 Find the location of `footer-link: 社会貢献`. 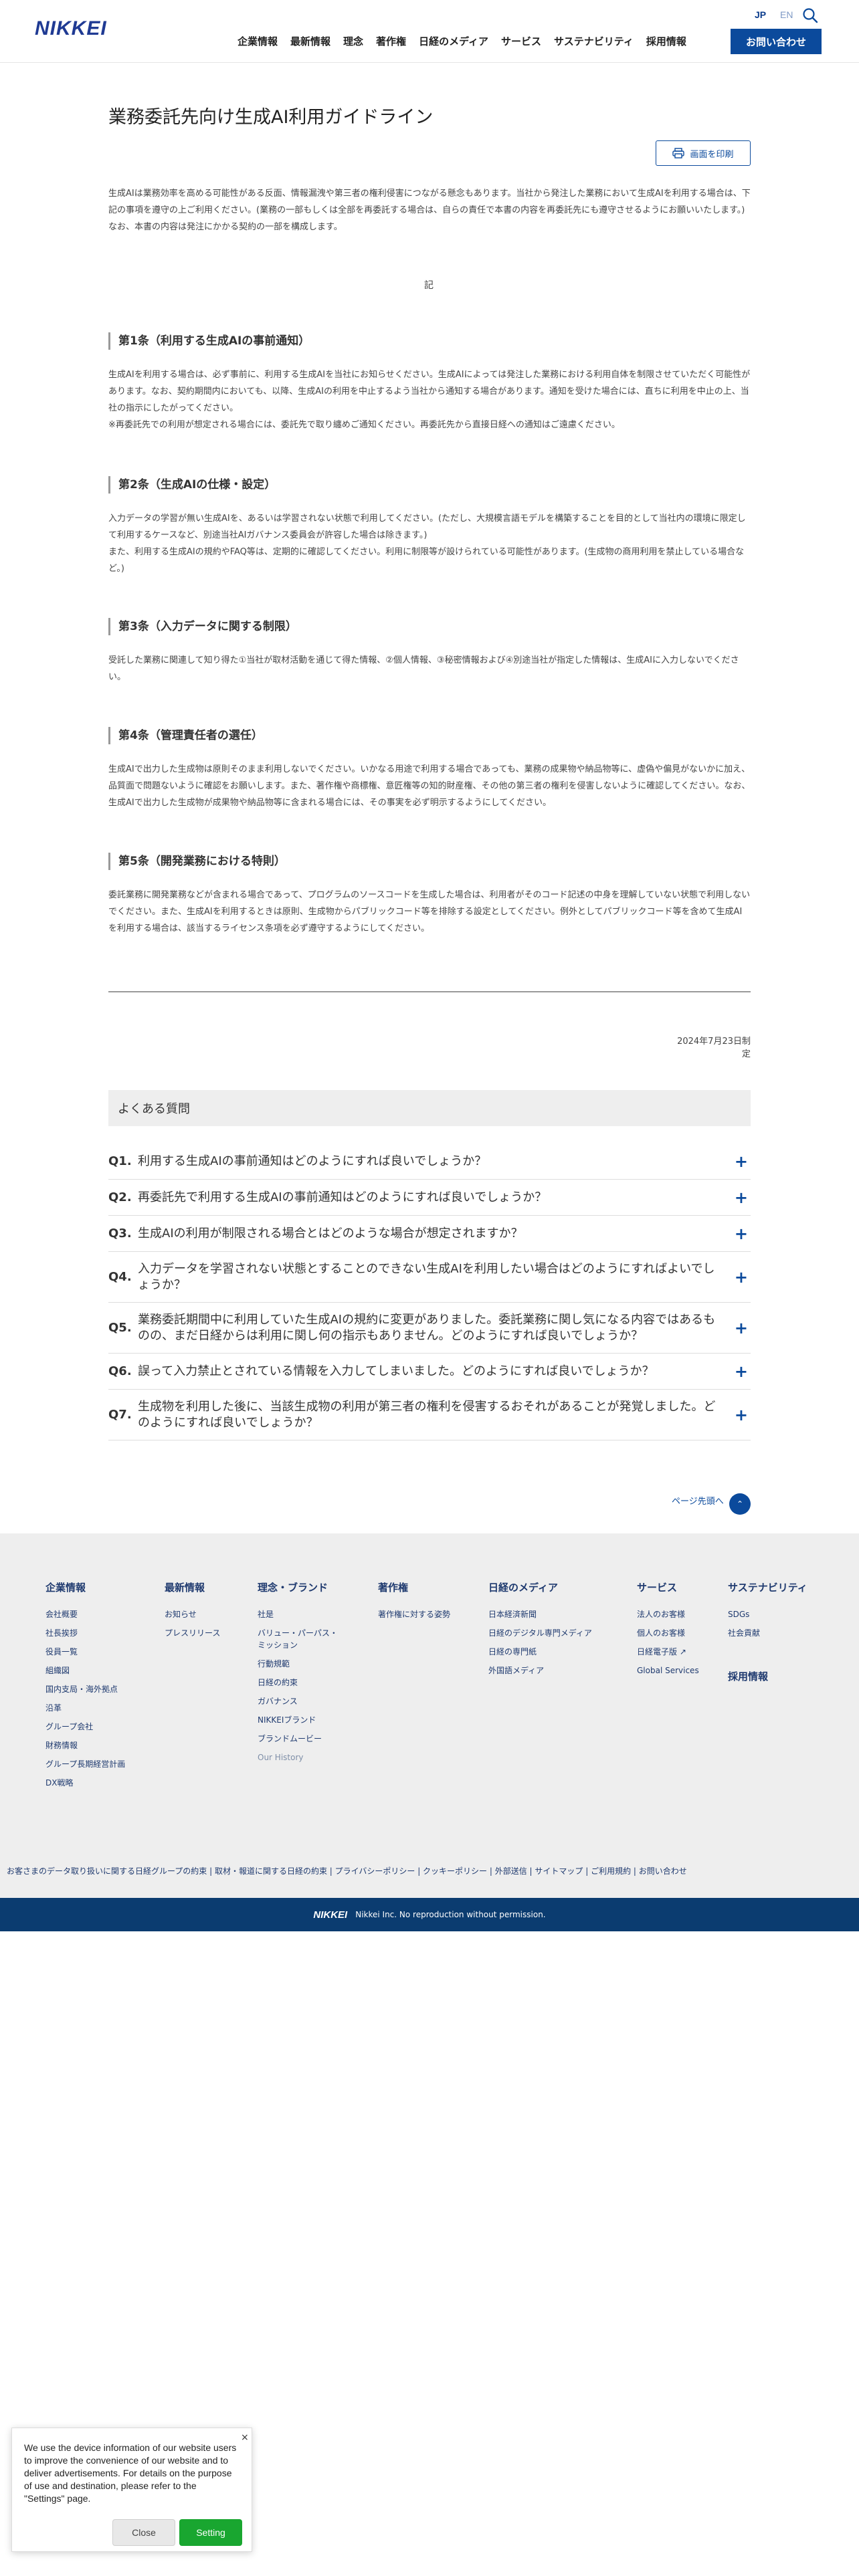

footer-link: 社会貢献 is located at coordinates (767, 1633).